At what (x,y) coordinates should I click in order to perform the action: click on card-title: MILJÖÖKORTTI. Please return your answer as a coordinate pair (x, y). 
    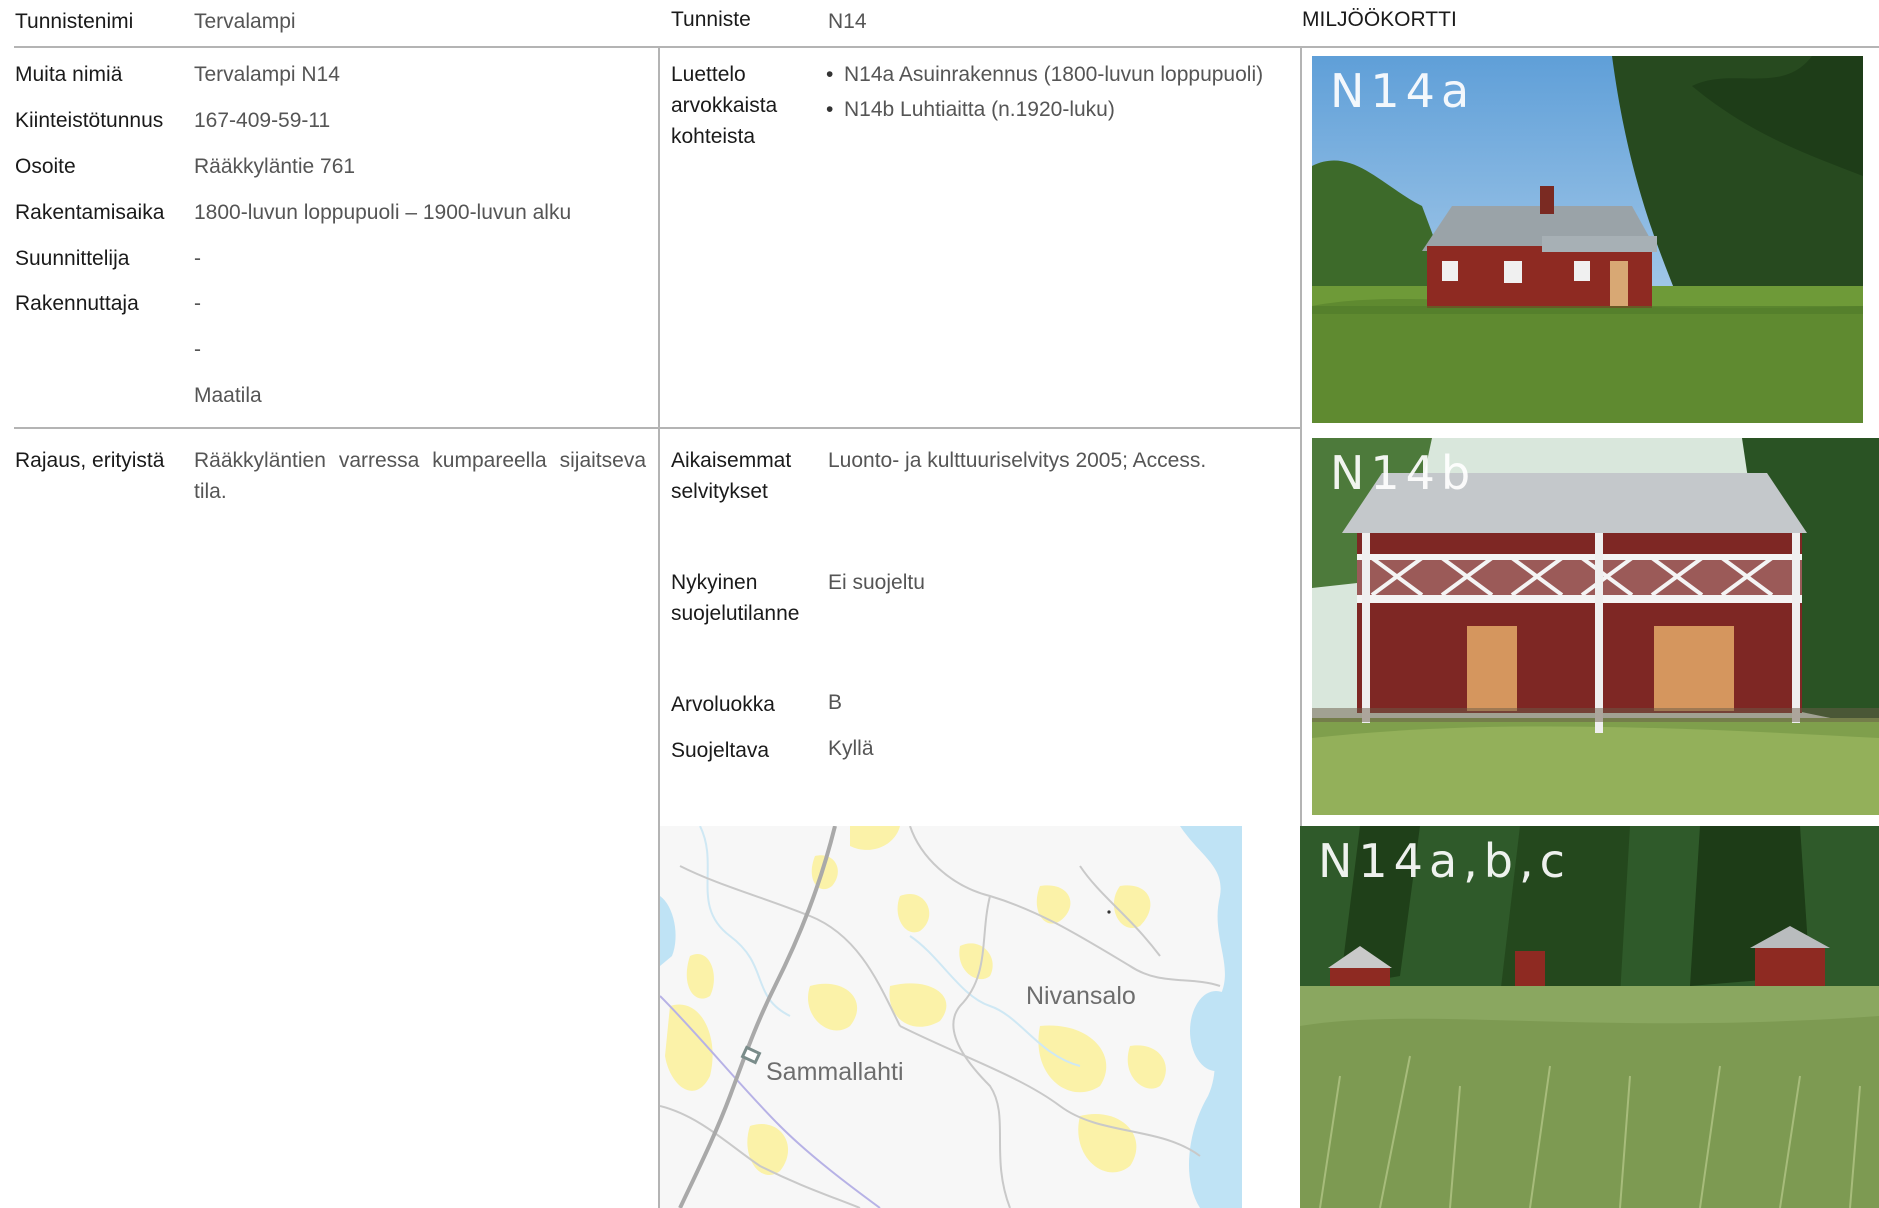
    Looking at the image, I should click on (1379, 19).